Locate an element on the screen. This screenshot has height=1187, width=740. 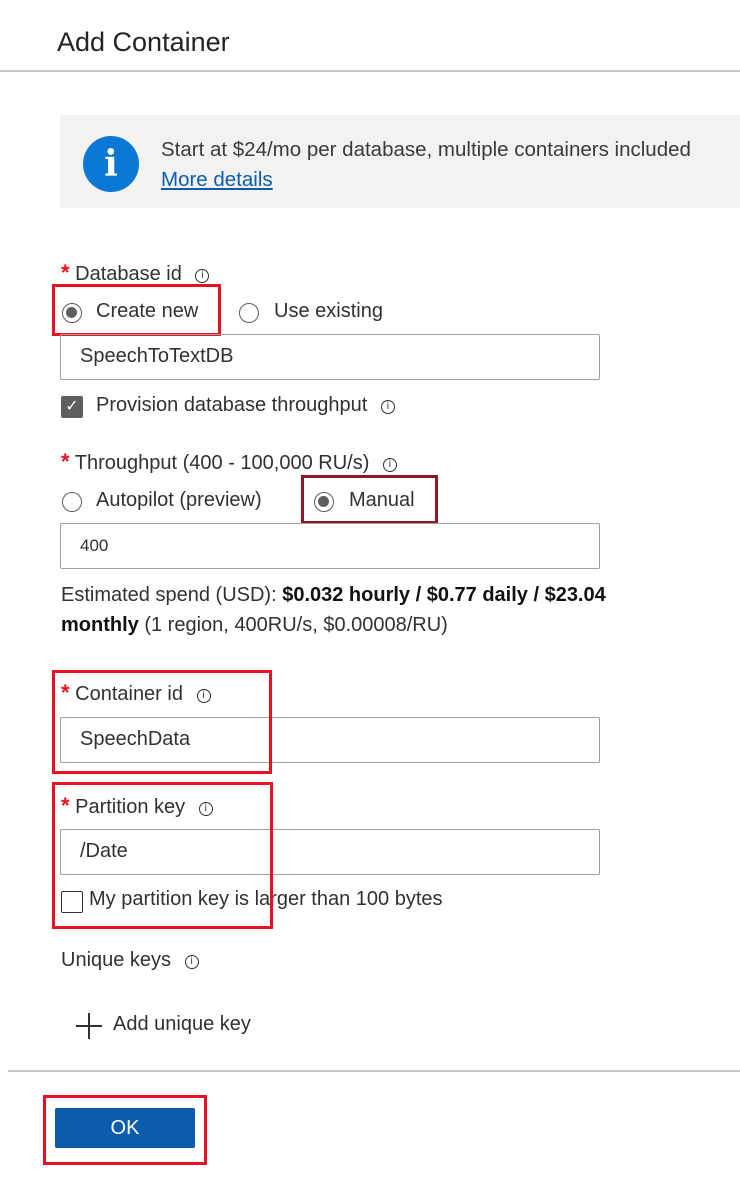
provision-info-icon: i is located at coordinates (387, 407).